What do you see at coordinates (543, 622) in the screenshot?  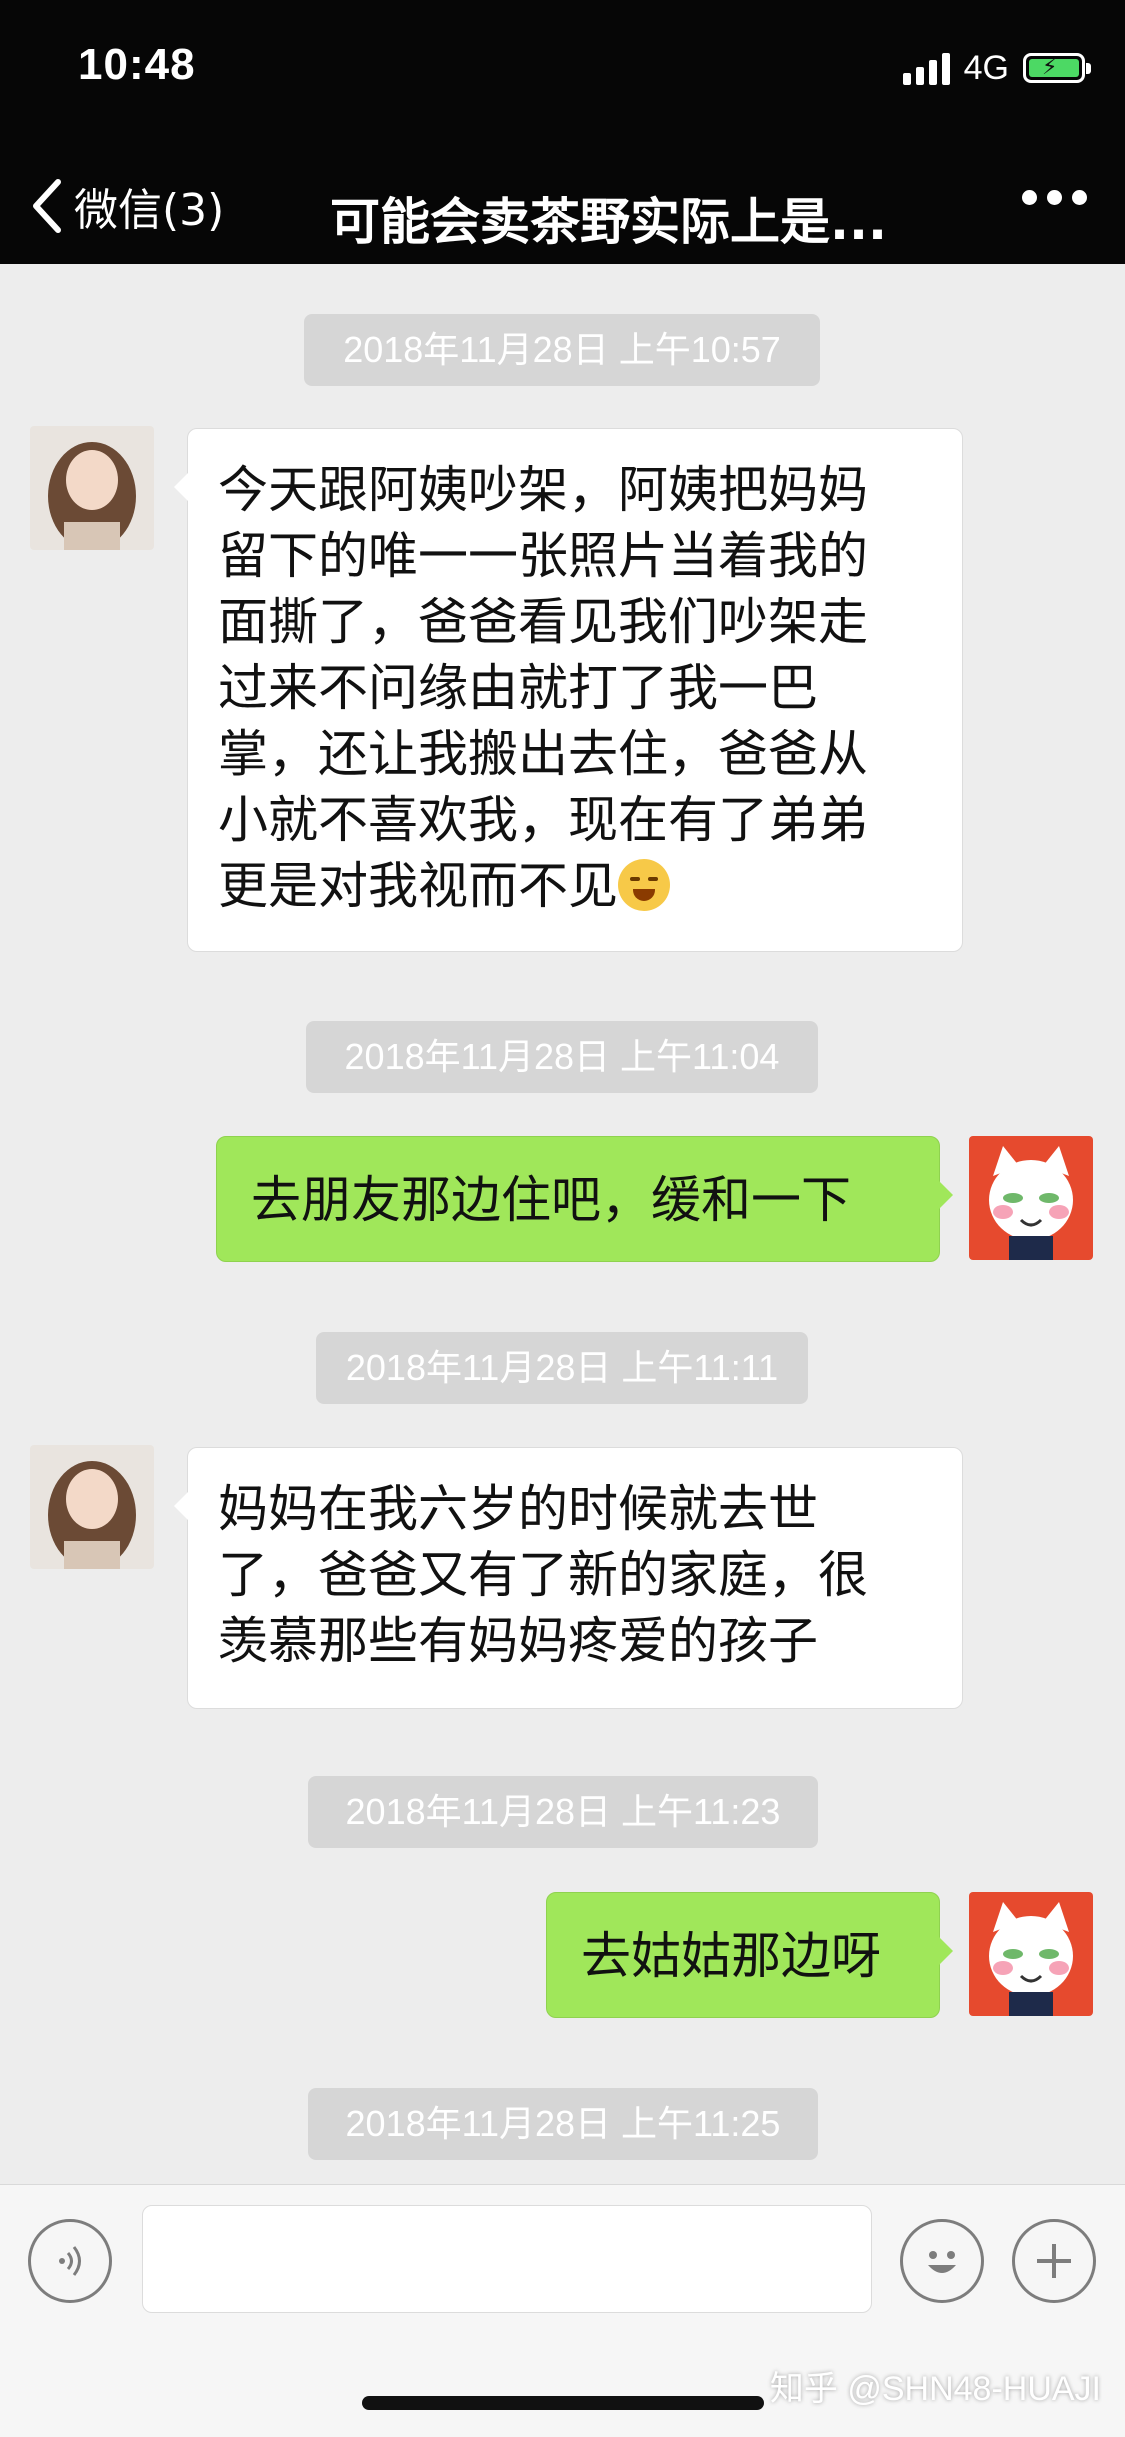 I see `message-line: 面撕了，爸爸看见我们吵架走` at bounding box center [543, 622].